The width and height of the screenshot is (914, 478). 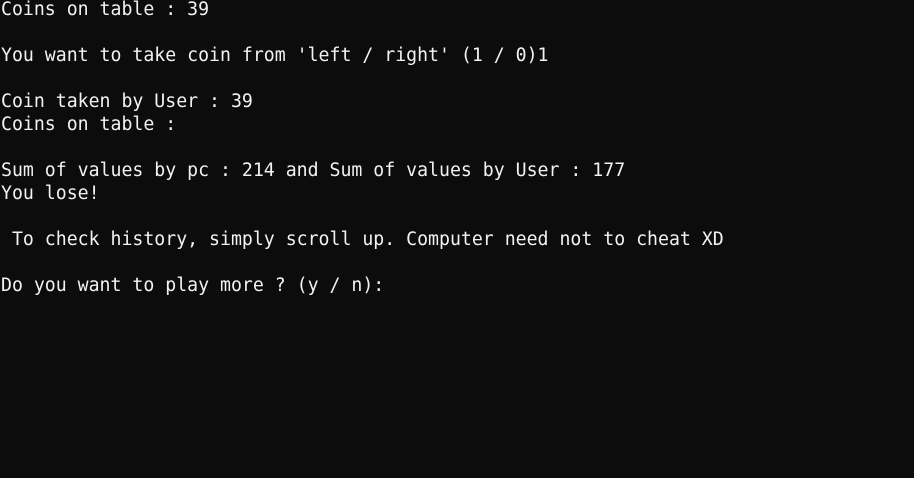 What do you see at coordinates (127, 101) in the screenshot?
I see `coin-taken-line: Coin taken by User : 39` at bounding box center [127, 101].